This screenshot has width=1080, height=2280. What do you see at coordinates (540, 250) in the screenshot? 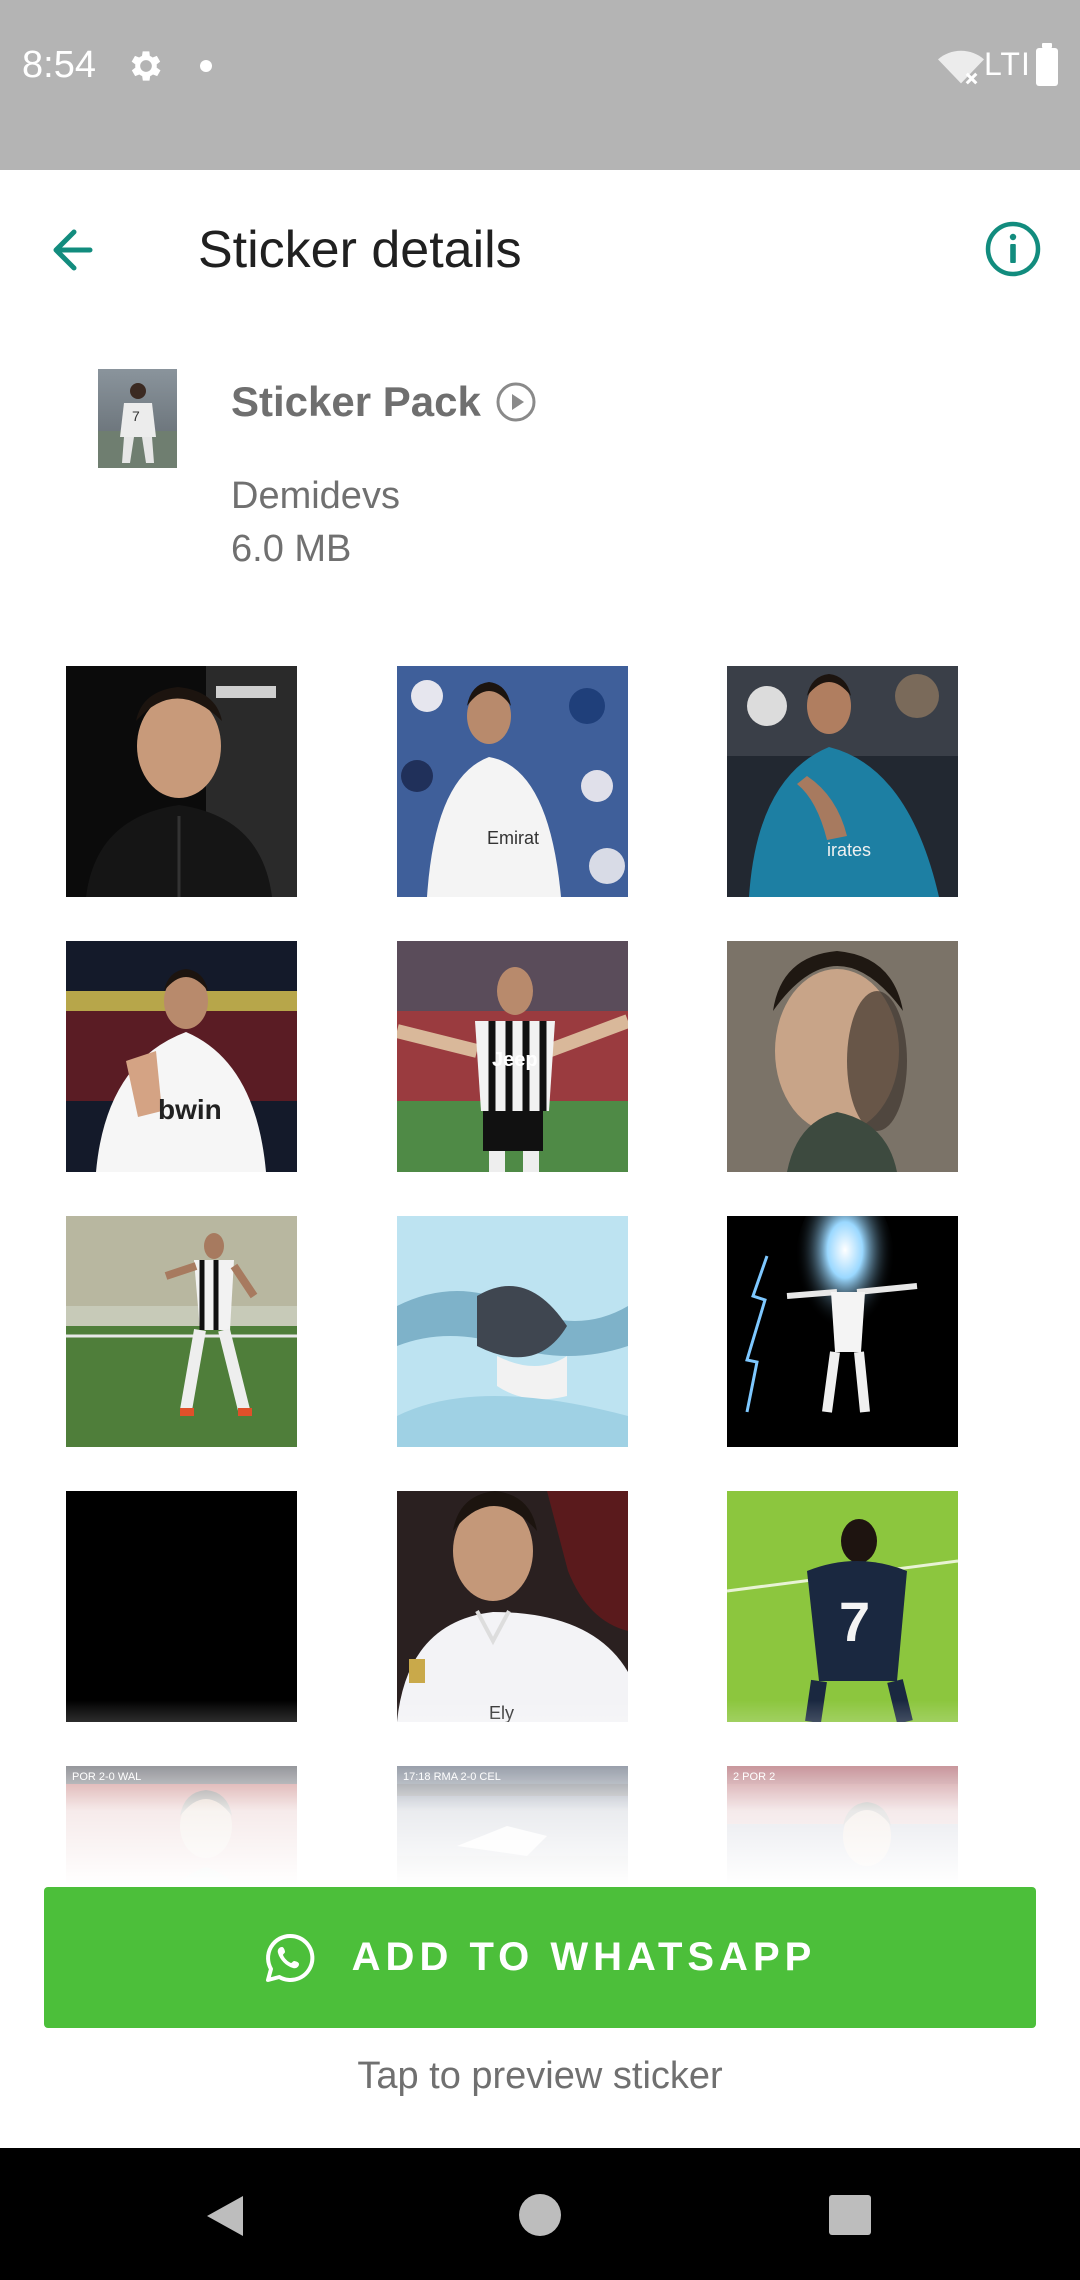
I see `app-bar: Sticker details` at bounding box center [540, 250].